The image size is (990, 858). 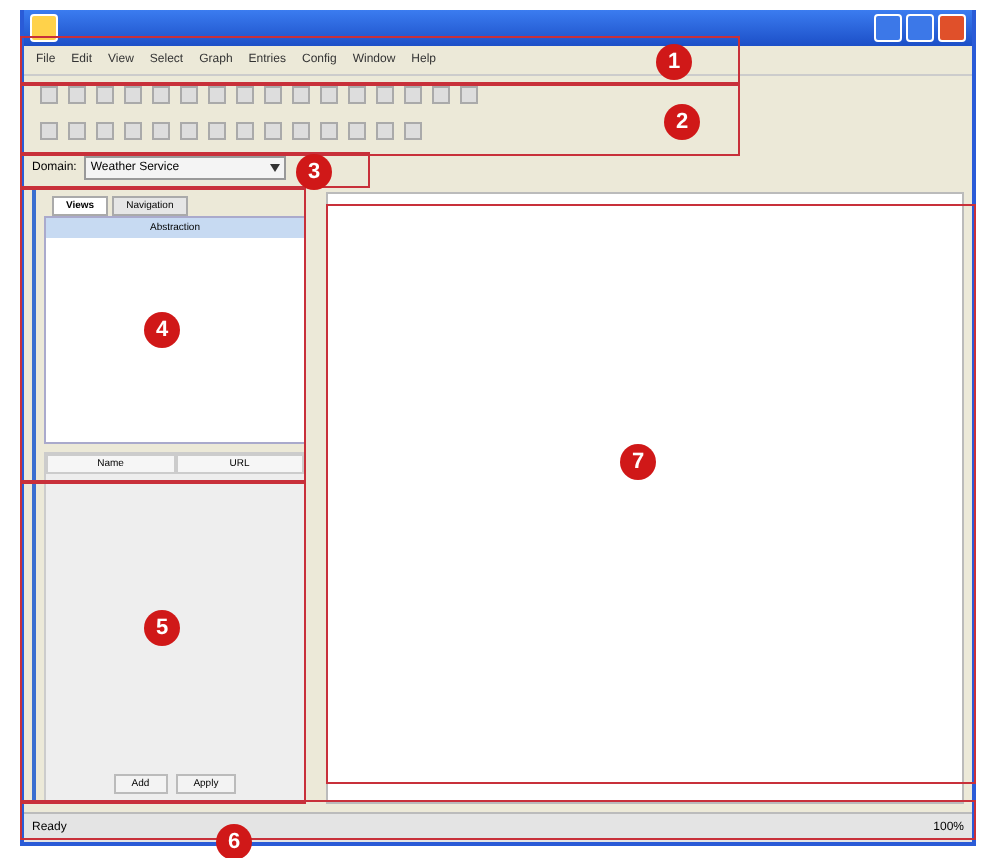 What do you see at coordinates (920, 28) in the screenshot?
I see `maximize-button` at bounding box center [920, 28].